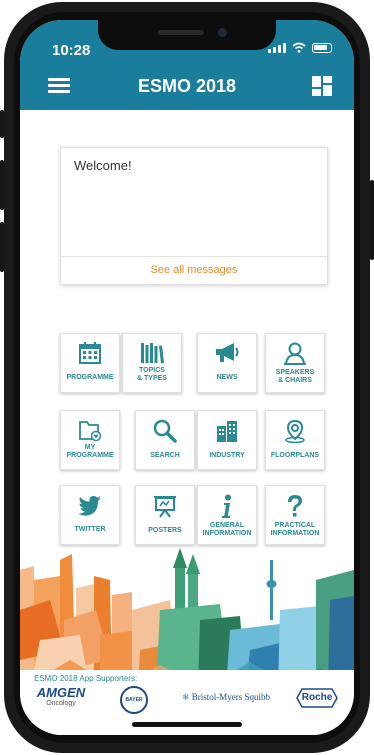 This screenshot has width=374, height=755. I want to click on power-button, so click(372, 220).